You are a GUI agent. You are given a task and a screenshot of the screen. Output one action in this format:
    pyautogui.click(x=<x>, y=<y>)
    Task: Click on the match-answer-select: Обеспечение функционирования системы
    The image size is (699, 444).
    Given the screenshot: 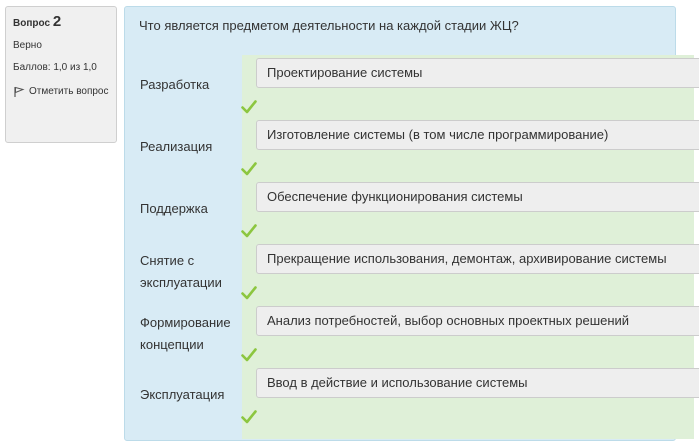 What is the action you would take?
    pyautogui.click(x=477, y=197)
    